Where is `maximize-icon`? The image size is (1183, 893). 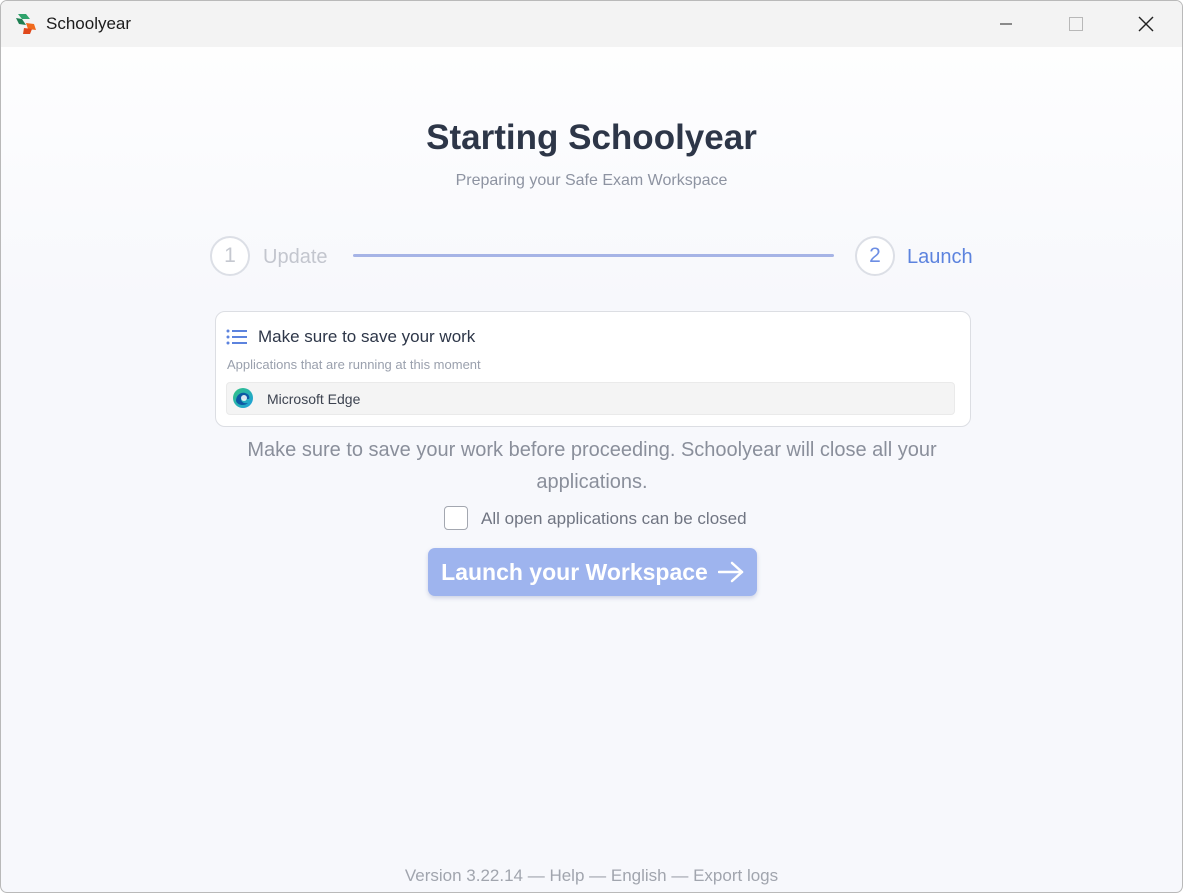 maximize-icon is located at coordinates (1076, 24).